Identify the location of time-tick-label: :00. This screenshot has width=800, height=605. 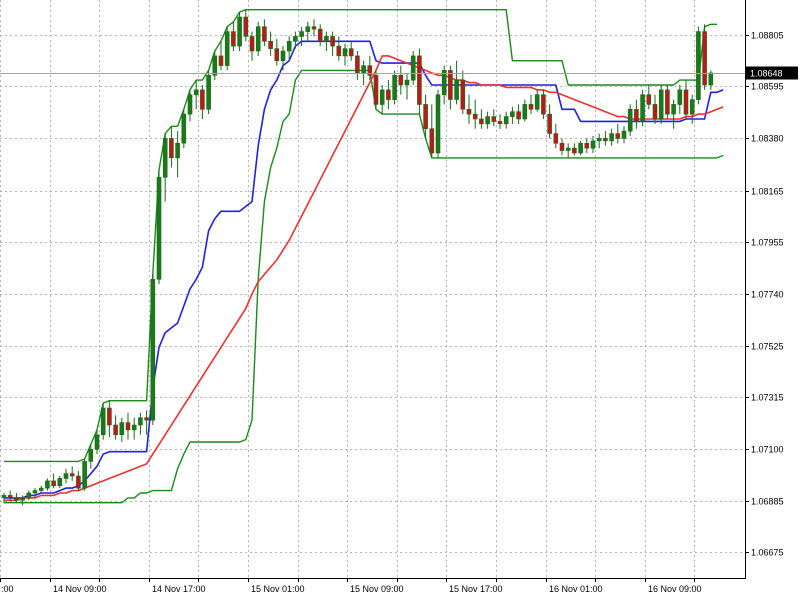
(7, 589).